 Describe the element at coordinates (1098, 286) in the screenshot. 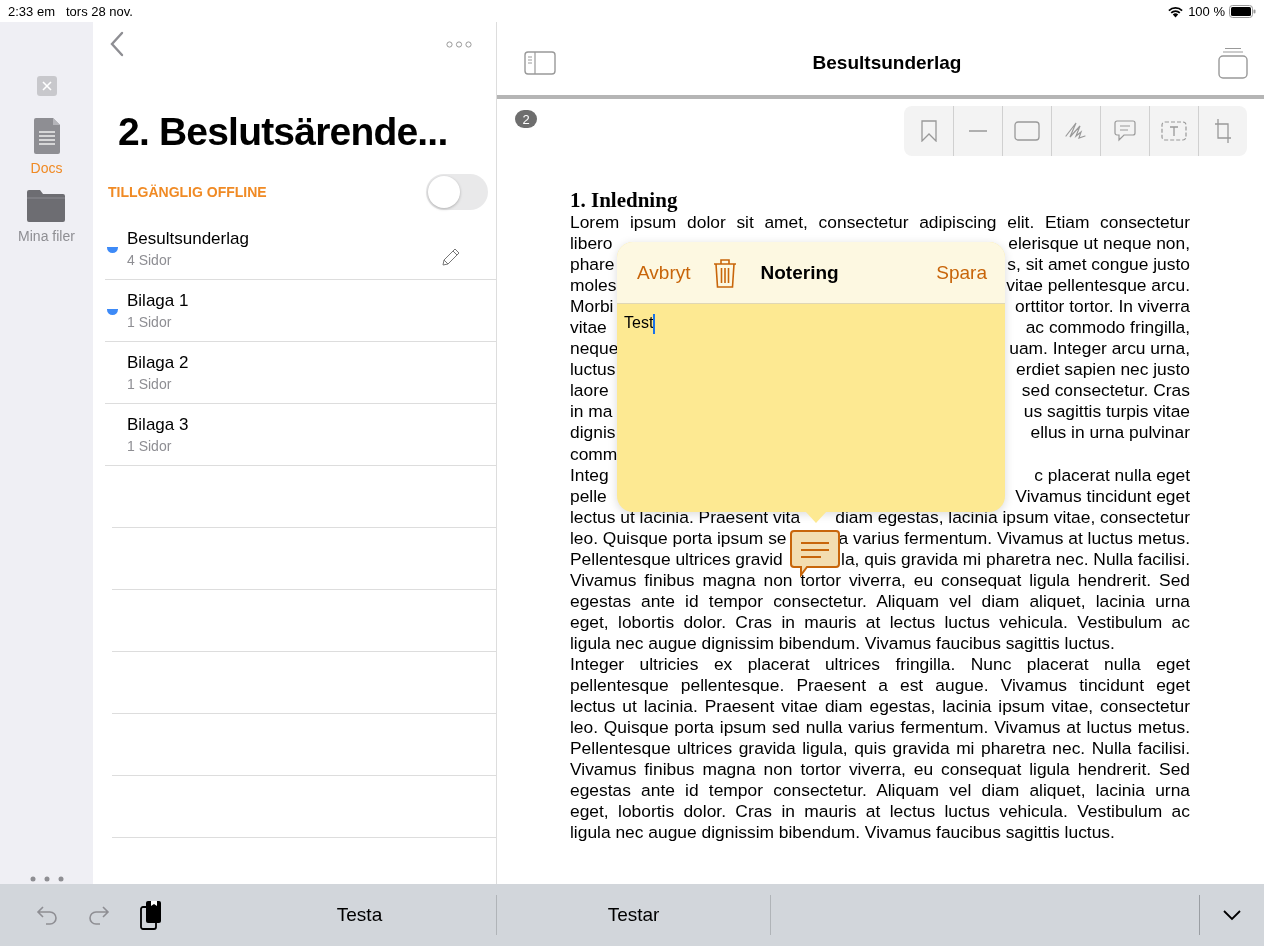

I see `text-fragment: vitae pellentesque arcu.` at that location.